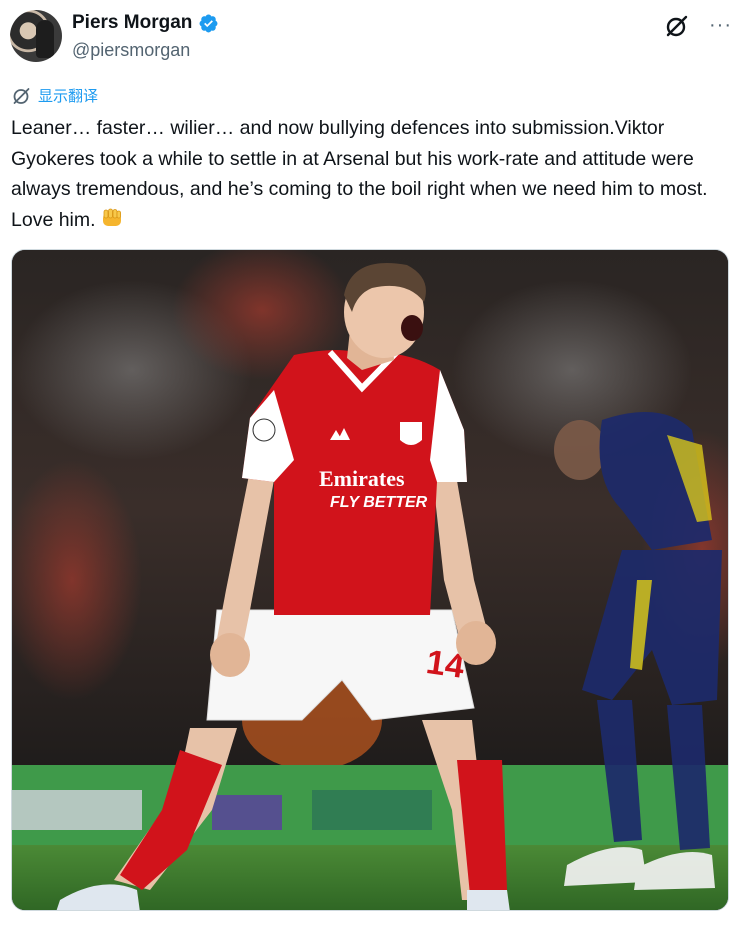 The width and height of the screenshot is (750, 925). Describe the element at coordinates (720, 25) in the screenshot. I see `more-options-icon: ···` at that location.